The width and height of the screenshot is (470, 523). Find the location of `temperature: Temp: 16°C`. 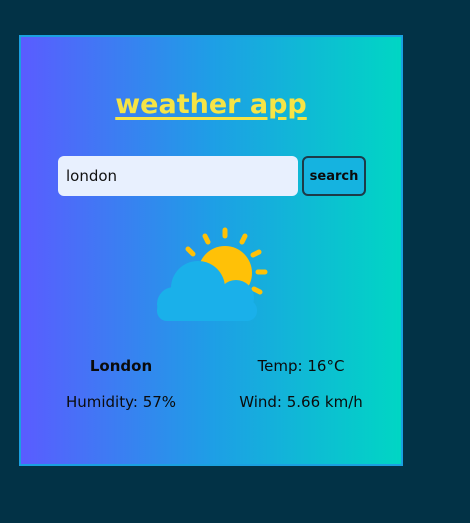

temperature: Temp: 16°C is located at coordinates (301, 366).